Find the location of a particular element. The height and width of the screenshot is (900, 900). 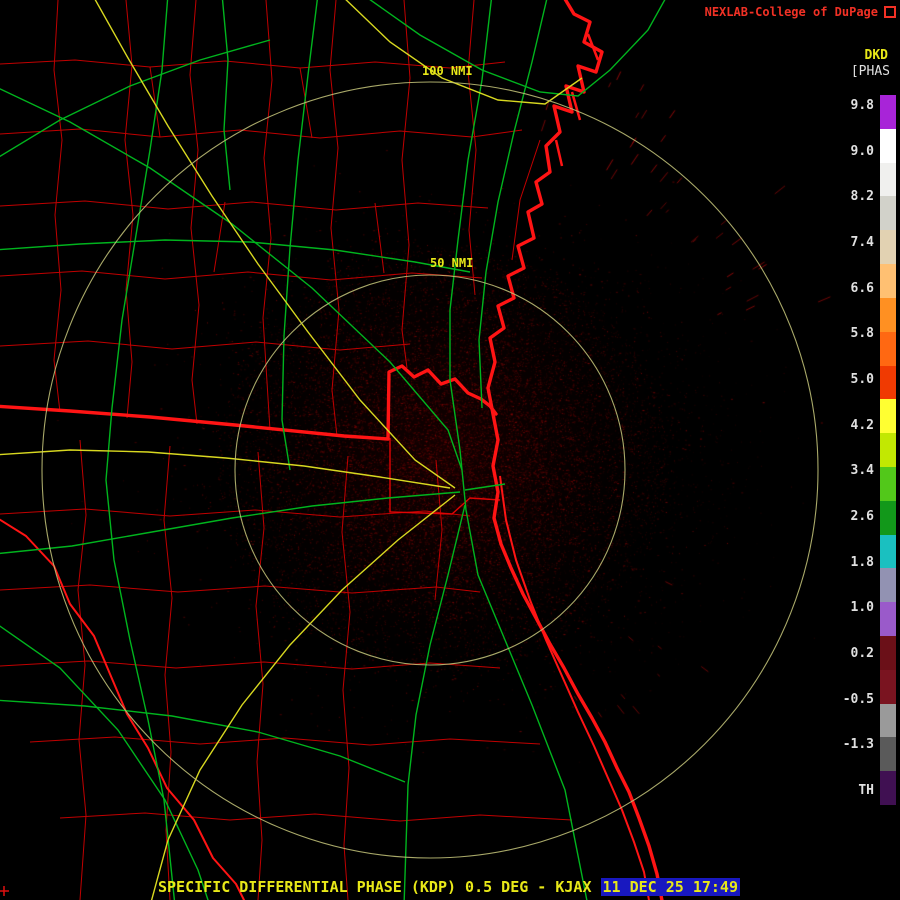

colorbar-label: 2.6 is located at coordinates (862, 516).